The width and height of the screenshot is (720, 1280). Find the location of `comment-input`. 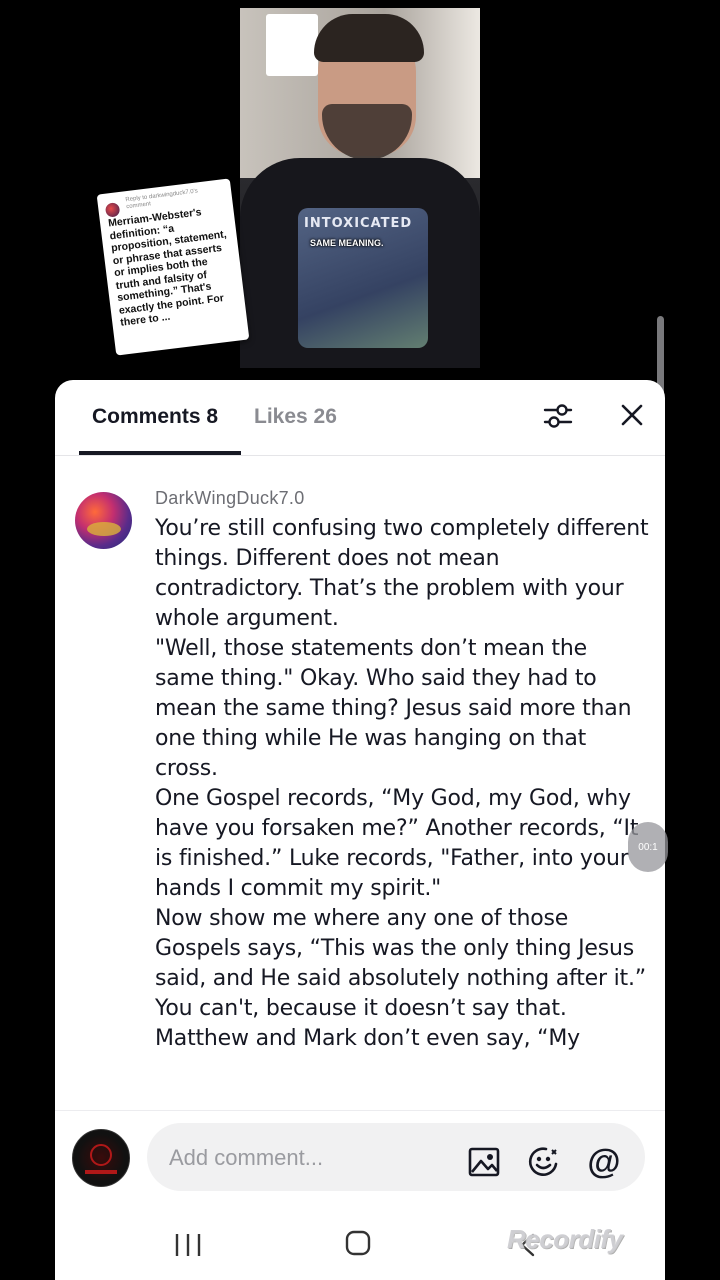

comment-input is located at coordinates (309, 1158).